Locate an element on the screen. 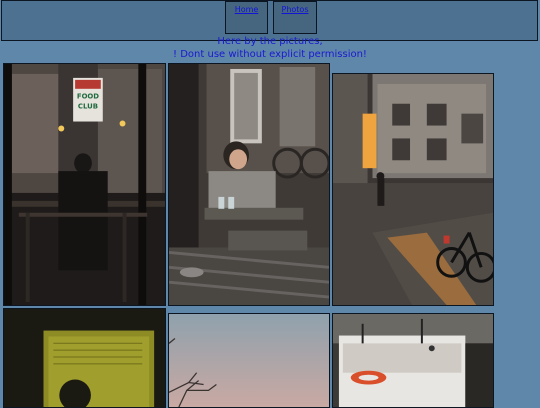 This screenshot has height=408, width=540. boat-photo is located at coordinates (413, 360).